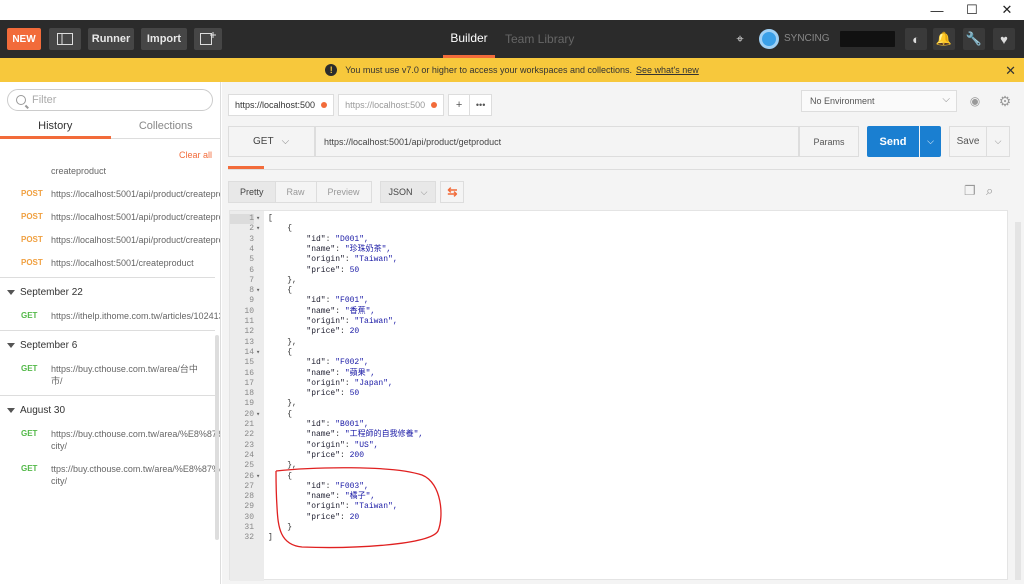 The width and height of the screenshot is (1024, 584). Describe the element at coordinates (208, 39) in the screenshot. I see `new-window-button` at that location.